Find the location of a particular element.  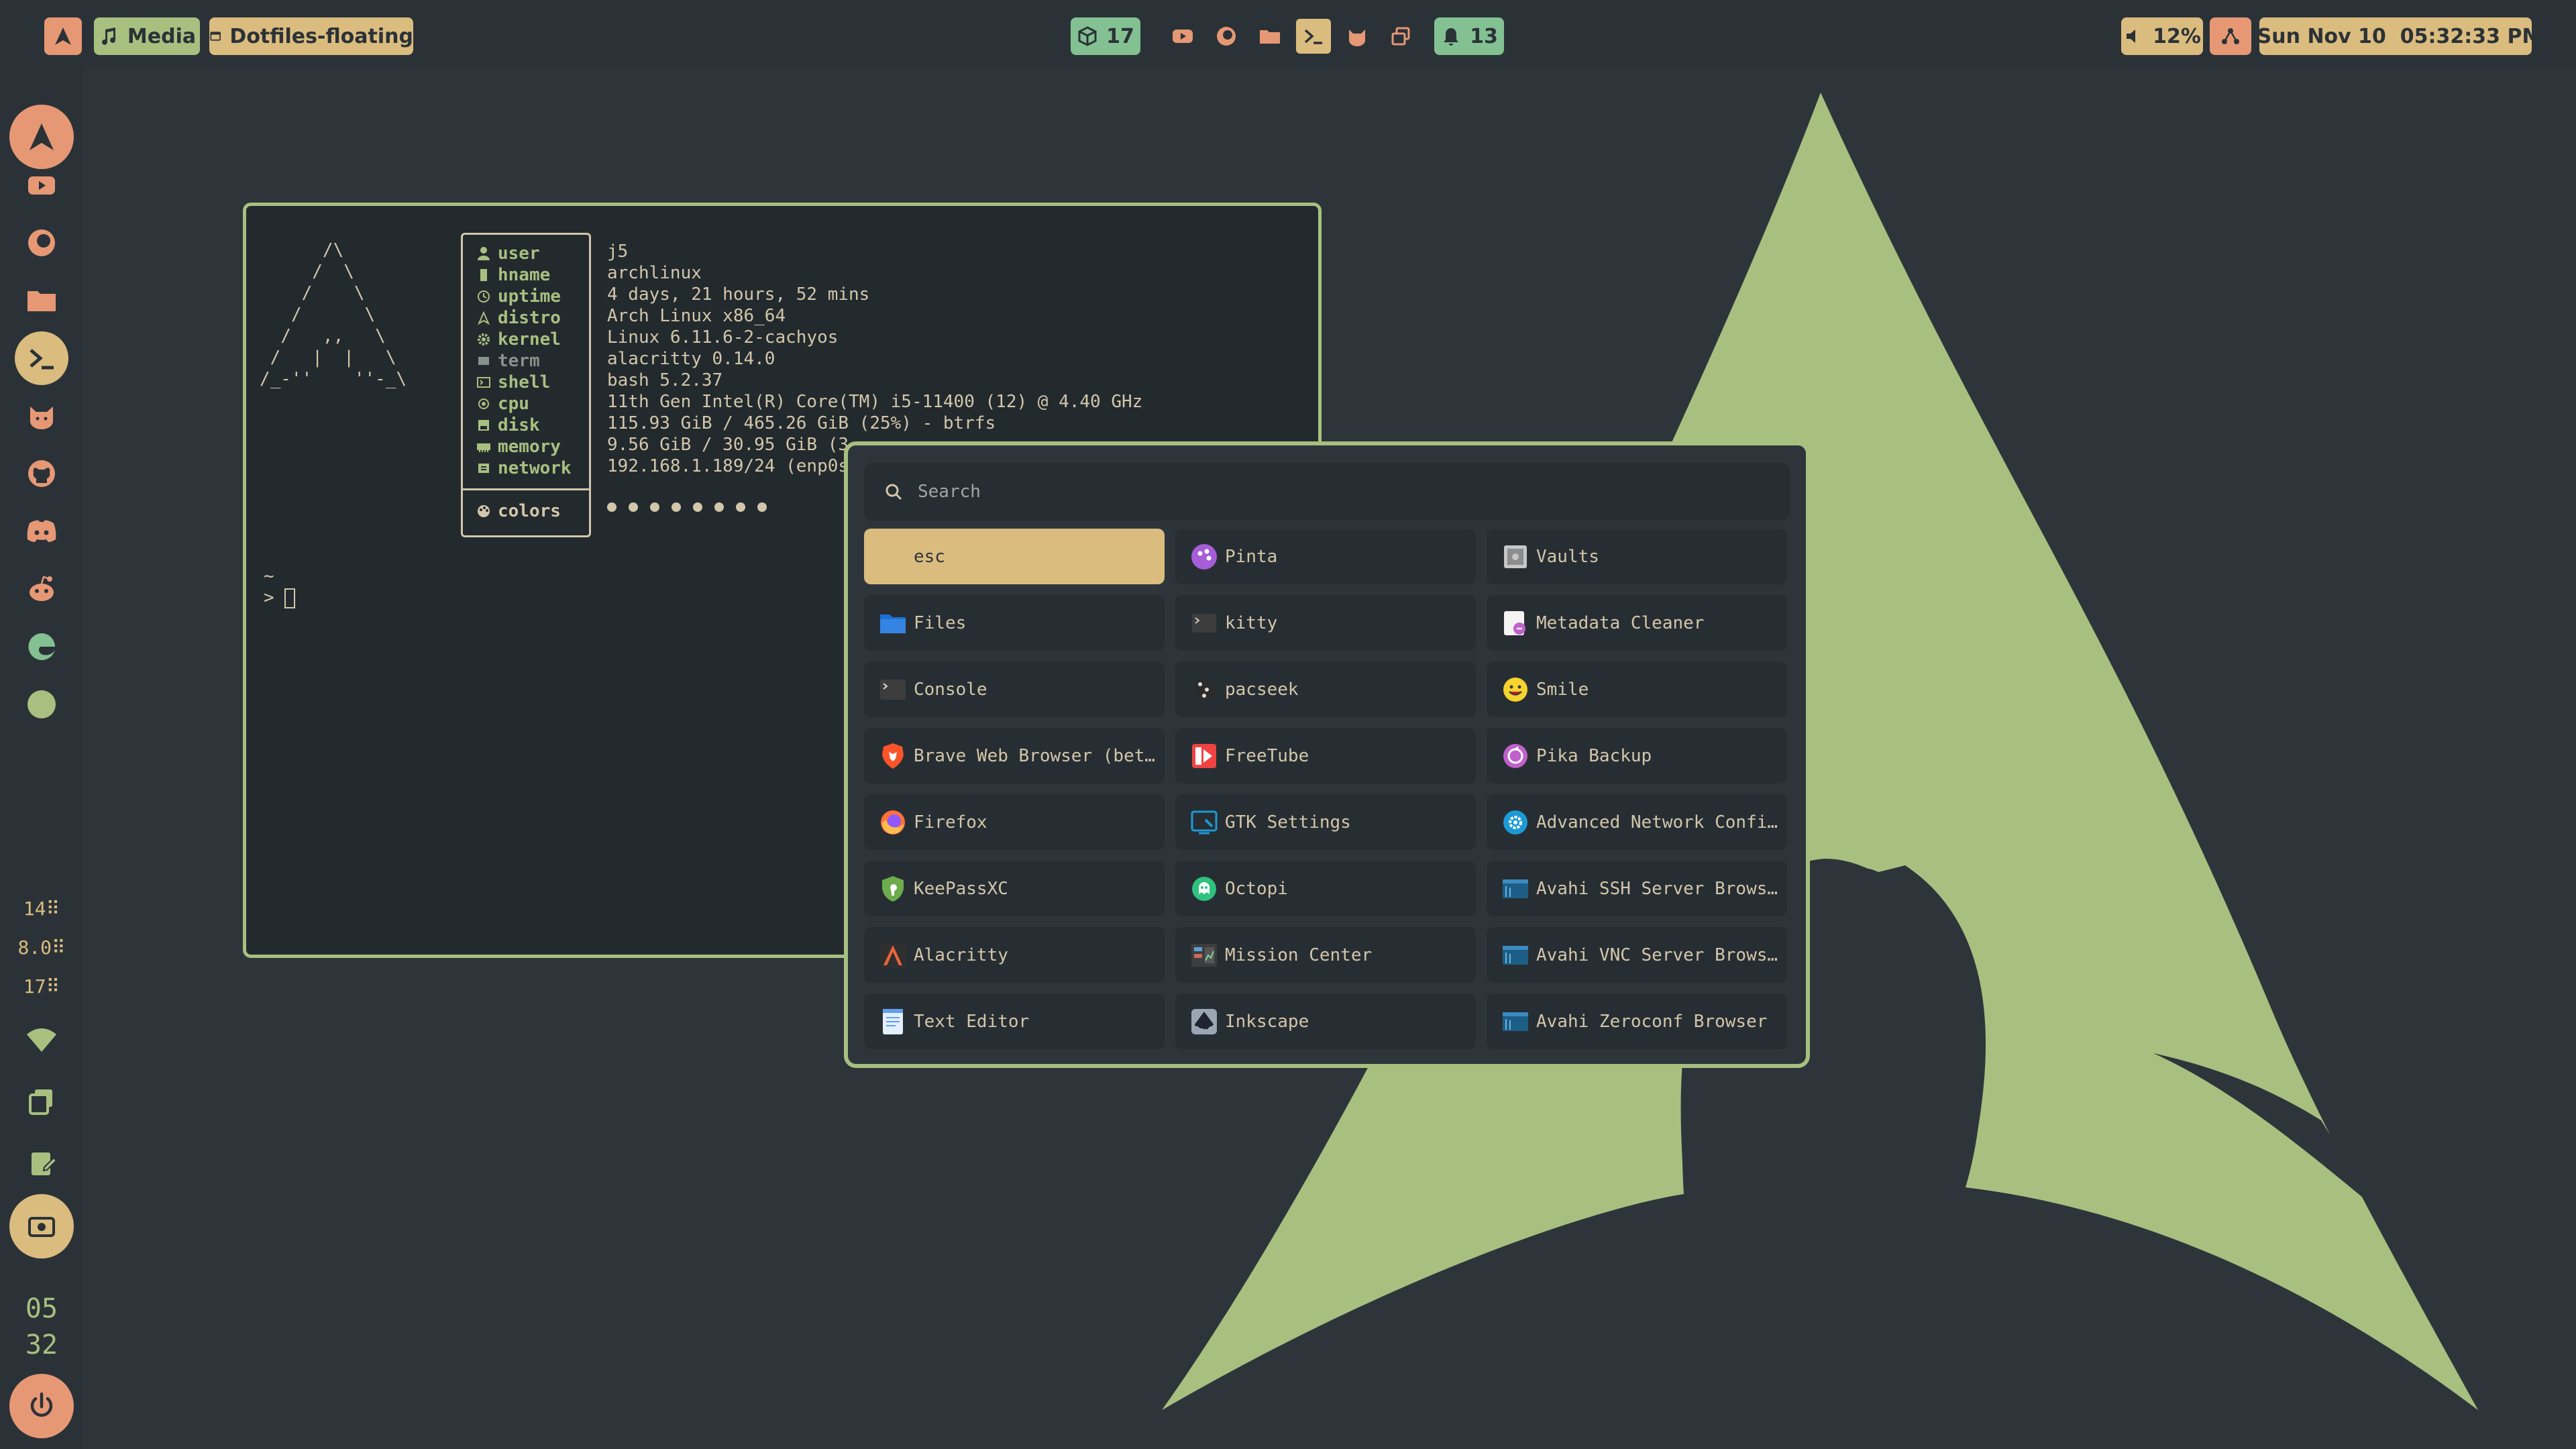

fetch-value-hname: archlinux is located at coordinates (654, 273).